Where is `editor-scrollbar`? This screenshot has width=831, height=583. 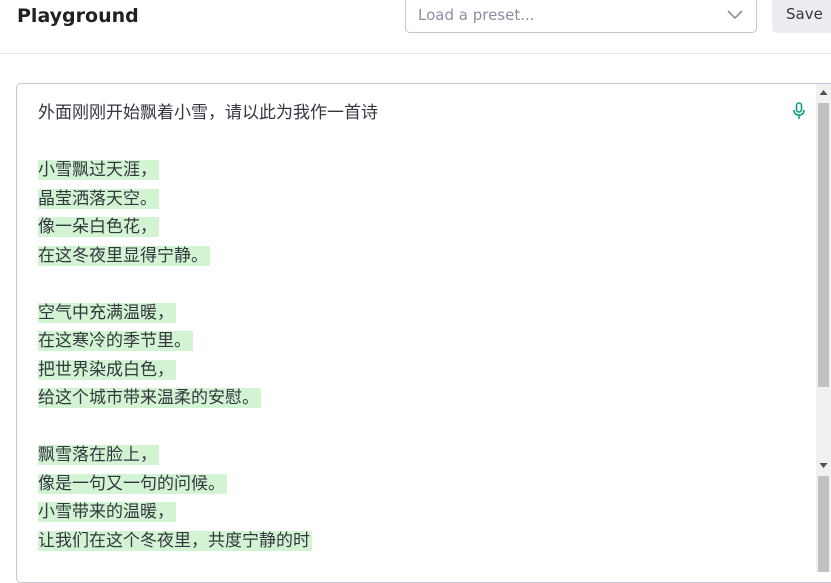
editor-scrollbar is located at coordinates (823, 328).